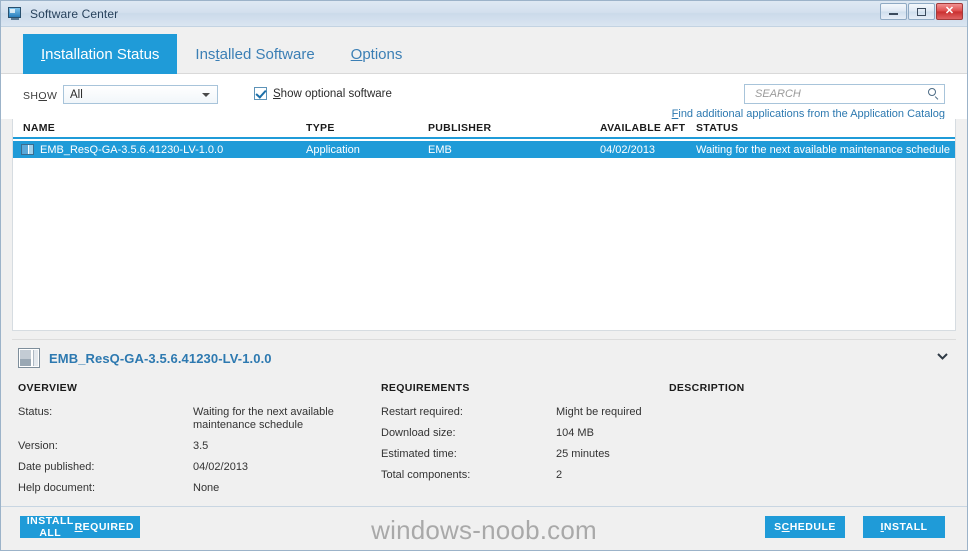  I want to click on overview-field-version: Version: 3.5, so click(199, 446).